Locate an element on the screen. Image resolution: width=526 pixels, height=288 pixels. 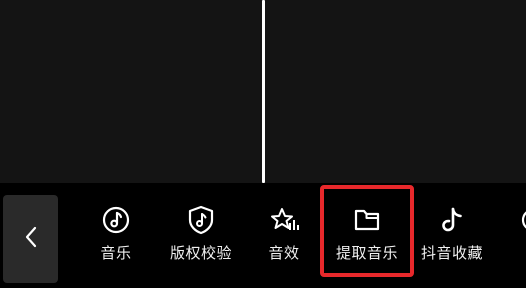
folder-icon is located at coordinates (367, 220).